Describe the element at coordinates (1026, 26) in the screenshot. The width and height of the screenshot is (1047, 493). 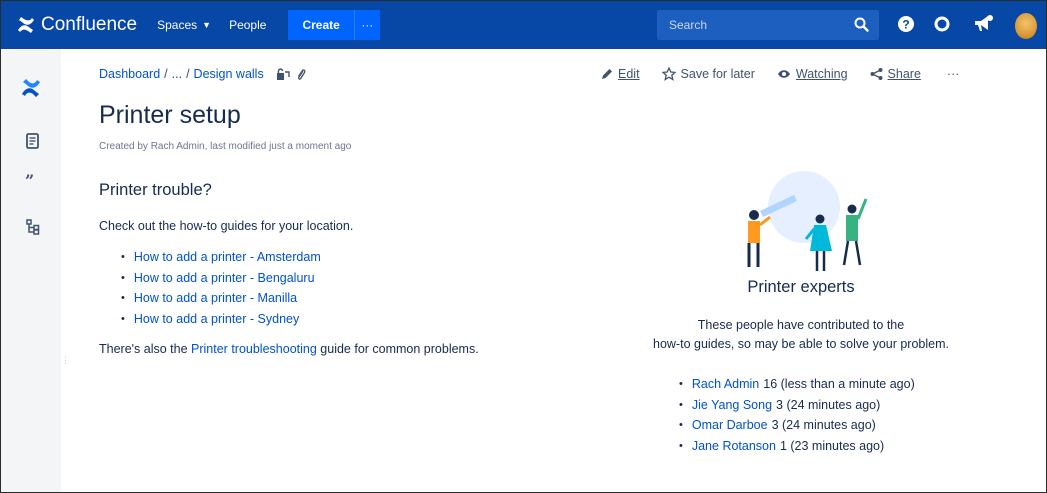
I see `user-avatar` at that location.